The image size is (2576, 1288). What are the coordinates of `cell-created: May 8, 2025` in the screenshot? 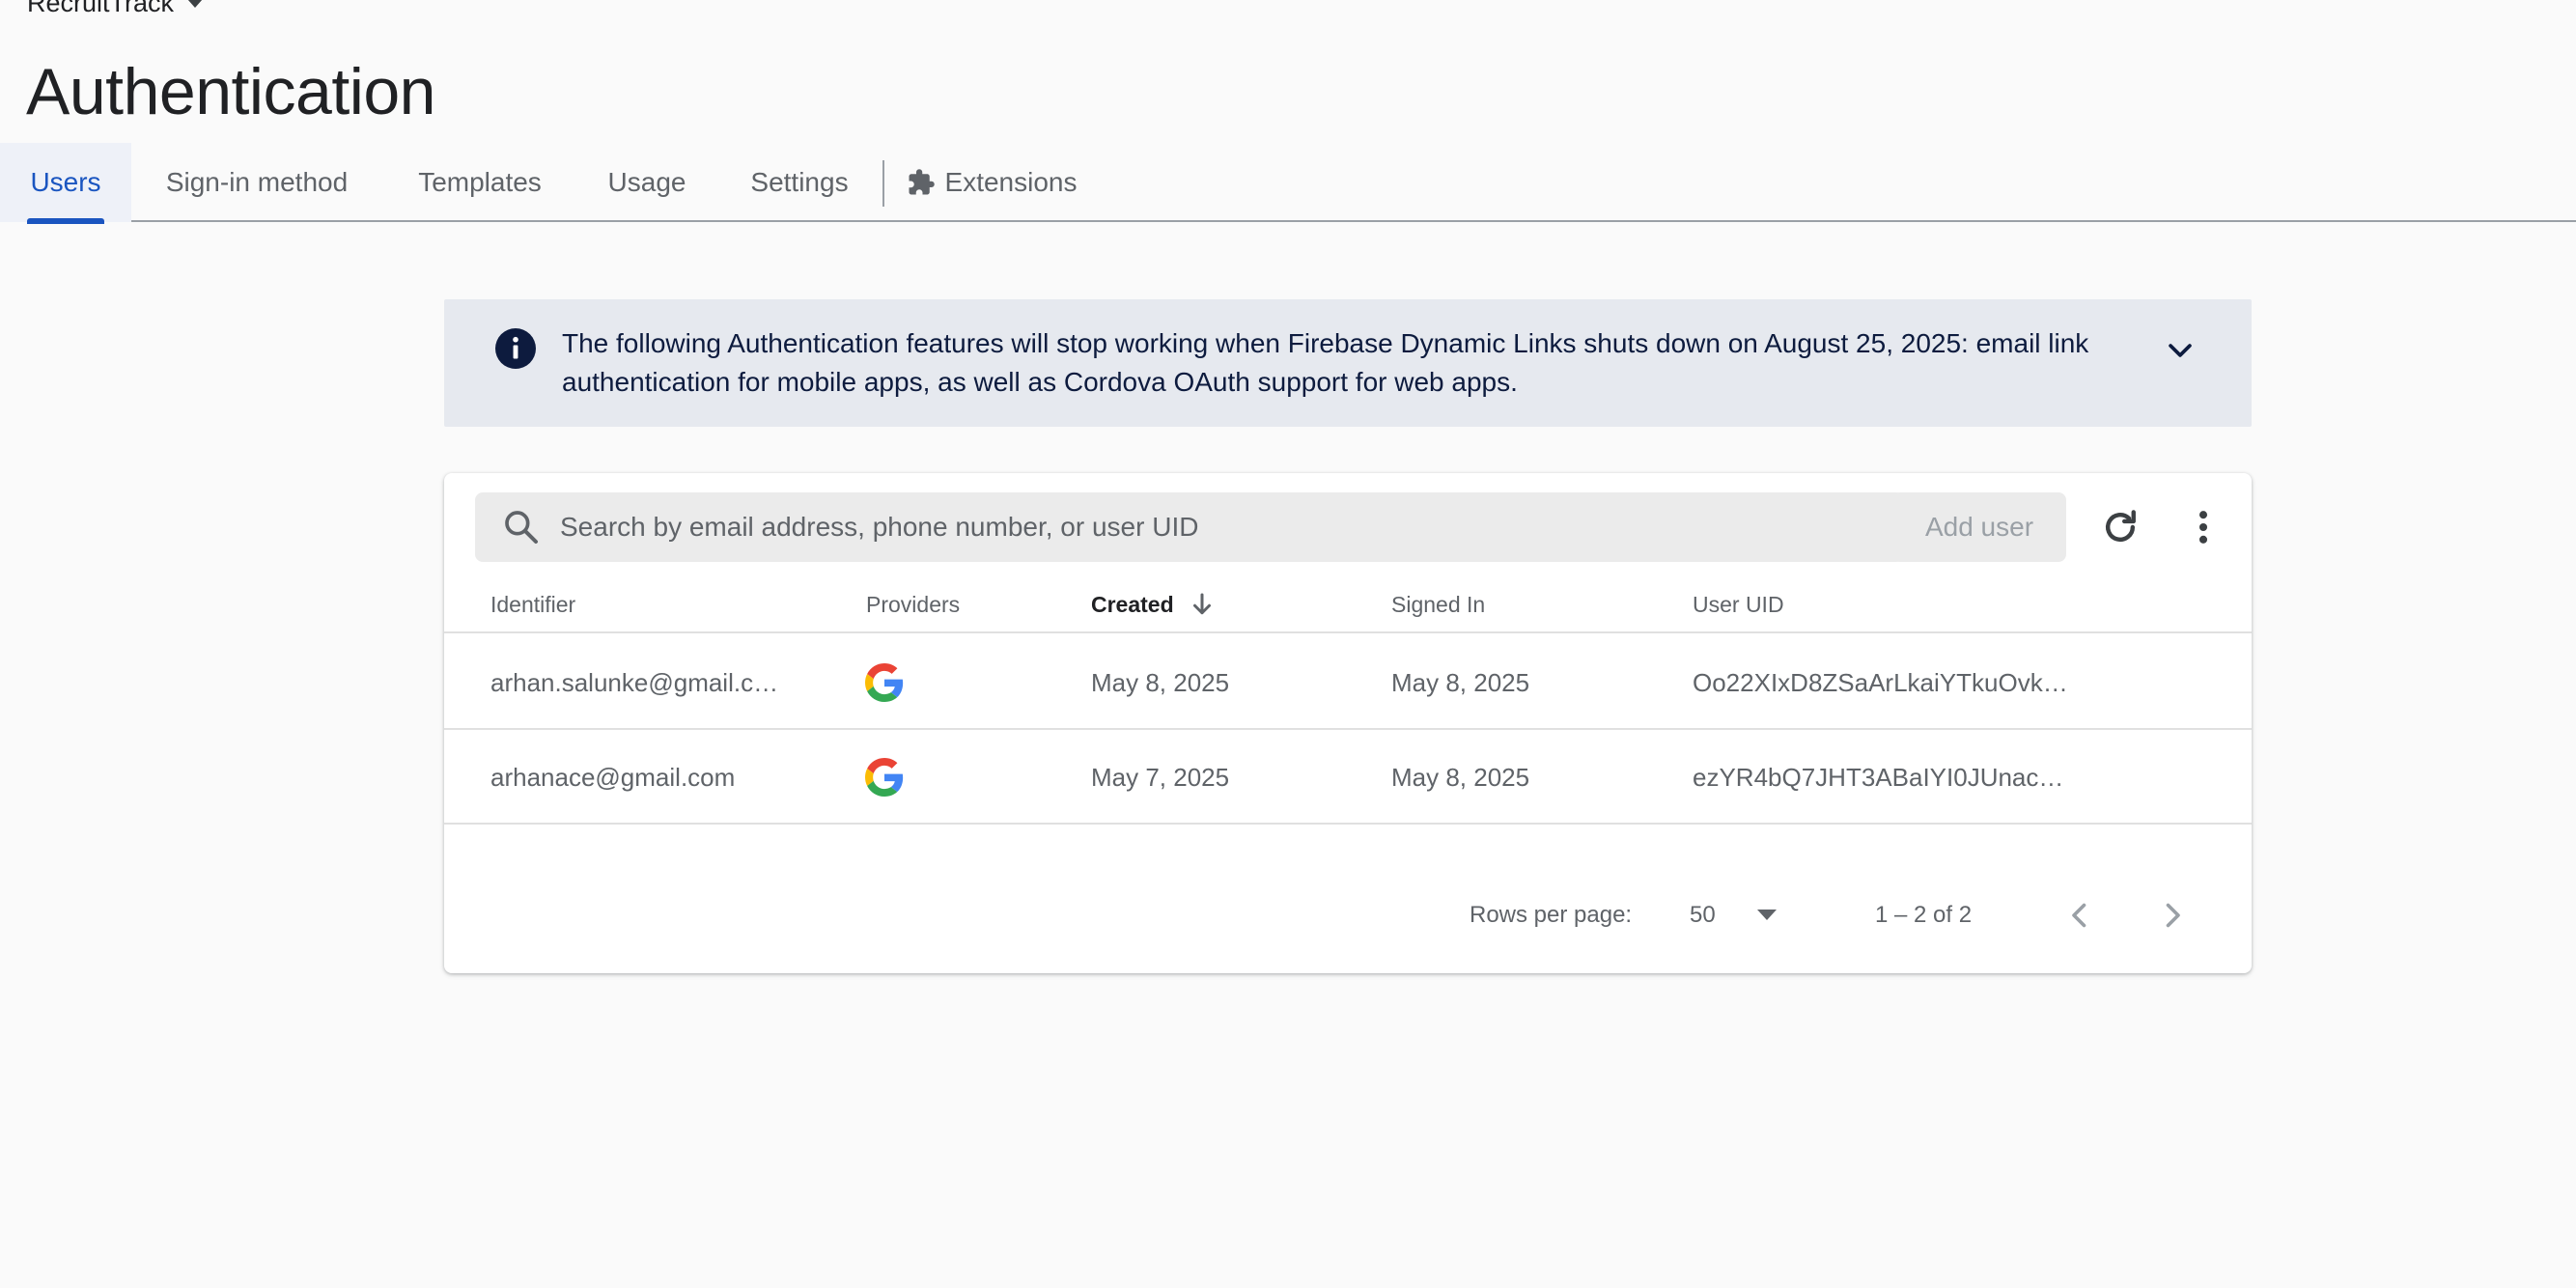 It's located at (1161, 682).